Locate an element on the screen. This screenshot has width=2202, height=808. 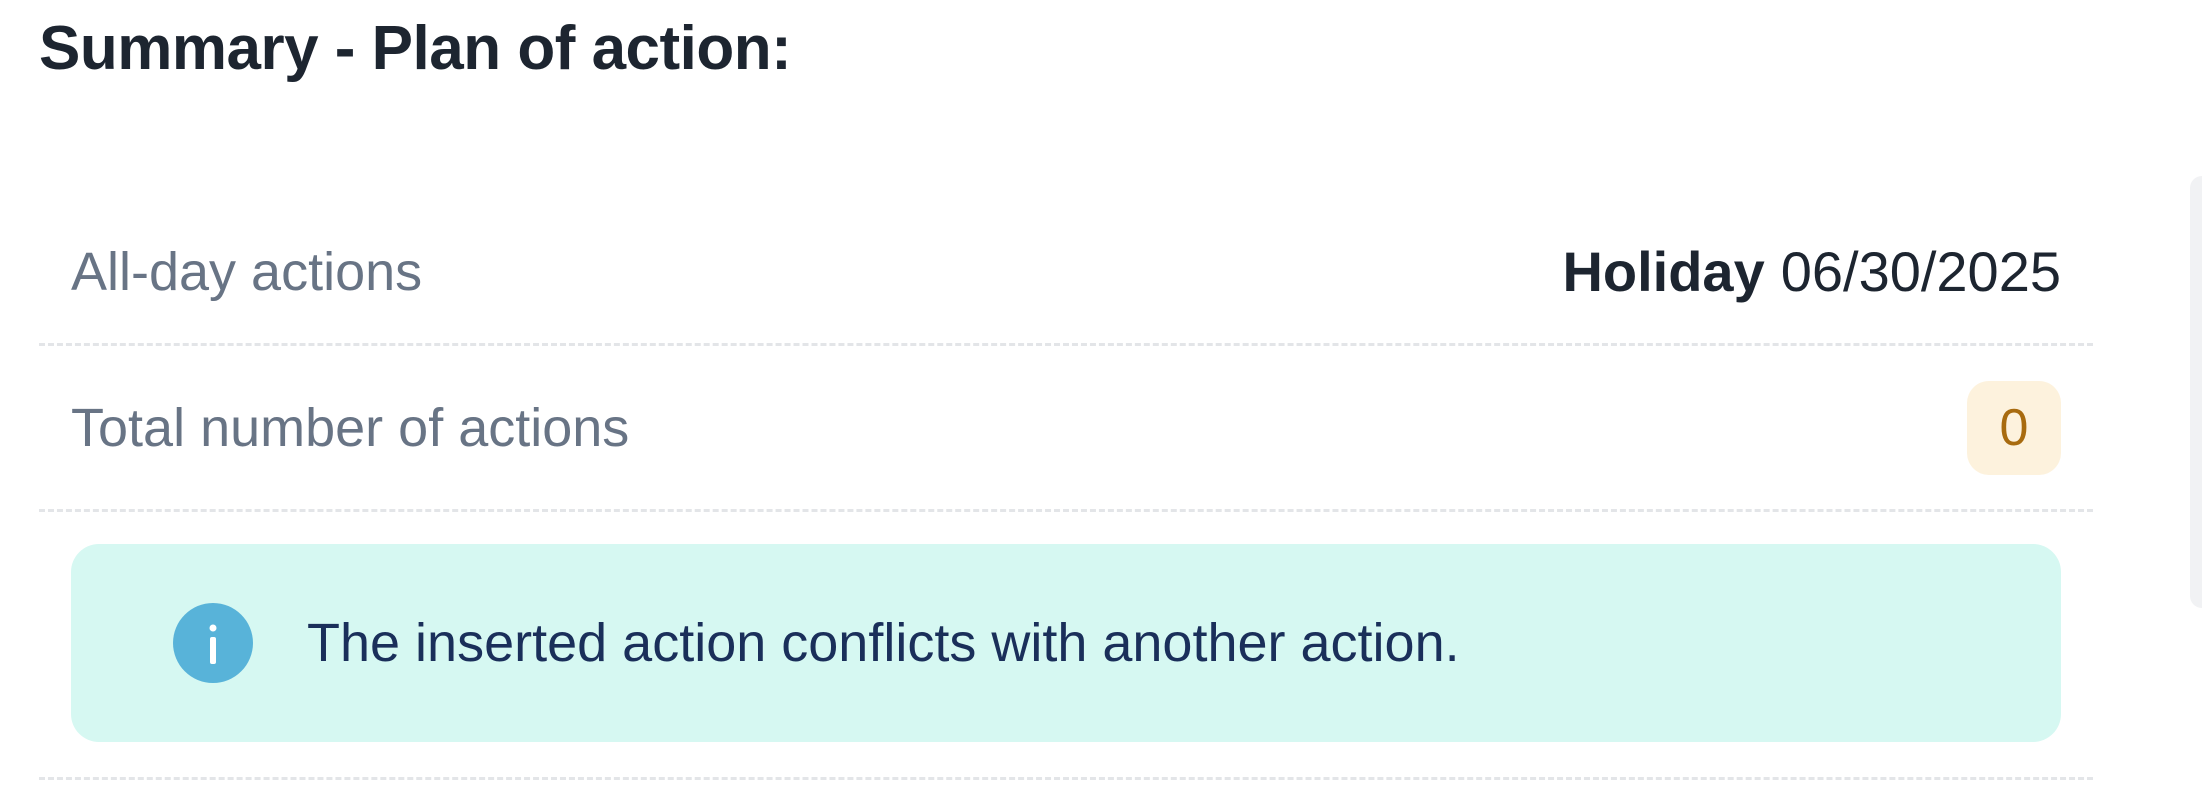
total-actions-label: Total number of actions is located at coordinates (350, 427).